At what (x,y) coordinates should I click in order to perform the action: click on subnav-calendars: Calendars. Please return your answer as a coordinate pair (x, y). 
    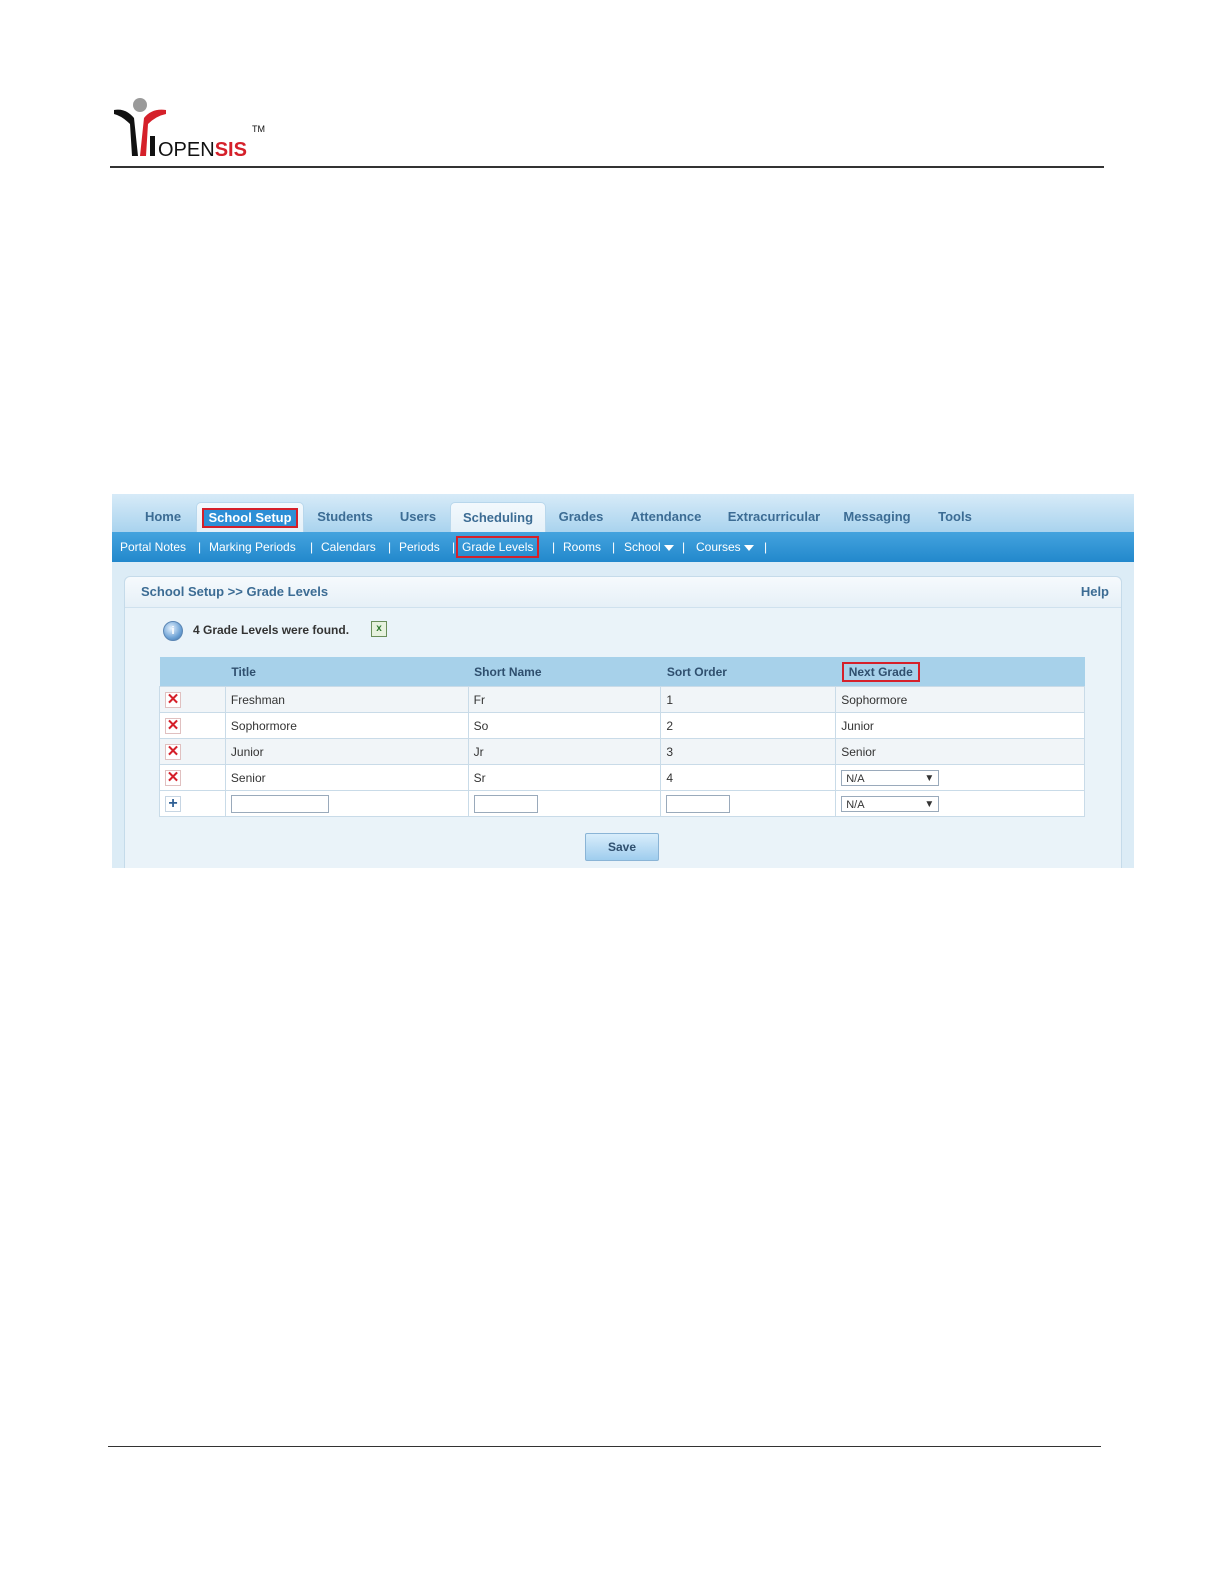
    Looking at the image, I should click on (348, 547).